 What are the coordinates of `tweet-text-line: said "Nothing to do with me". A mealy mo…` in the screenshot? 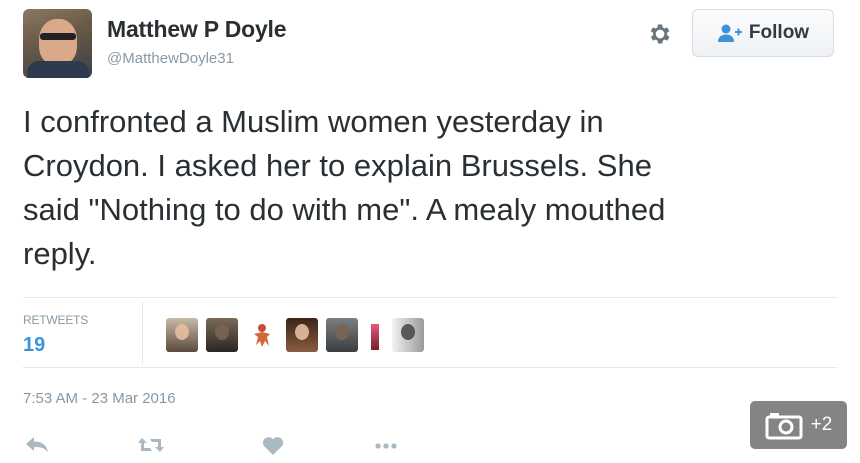 It's located at (344, 209).